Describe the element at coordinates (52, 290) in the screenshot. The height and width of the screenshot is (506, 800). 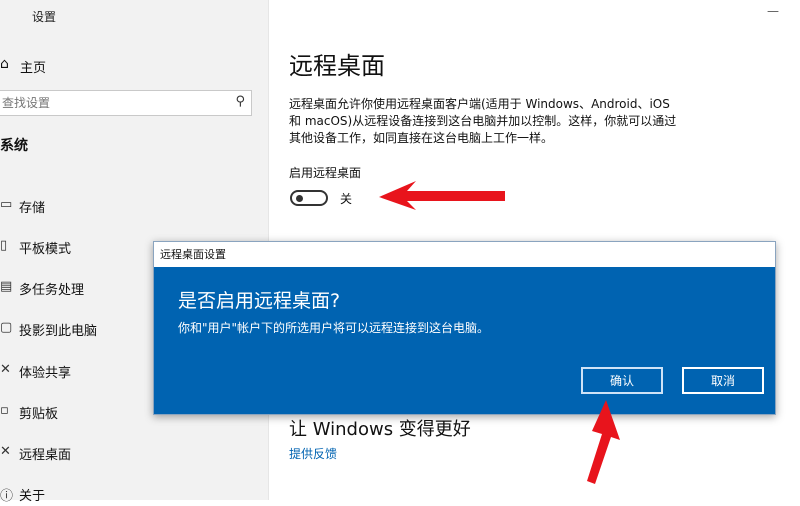
I see `sidebar-item-label: 多任务处理` at that location.